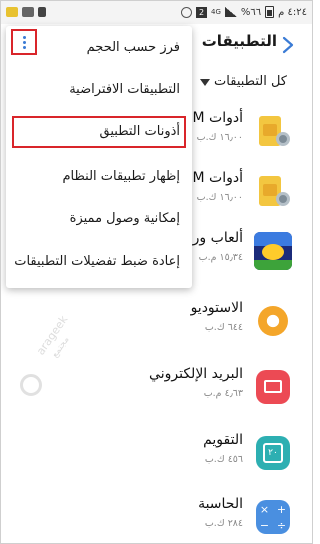  I want to click on filter-label: كل التطبيقات, so click(250, 81).